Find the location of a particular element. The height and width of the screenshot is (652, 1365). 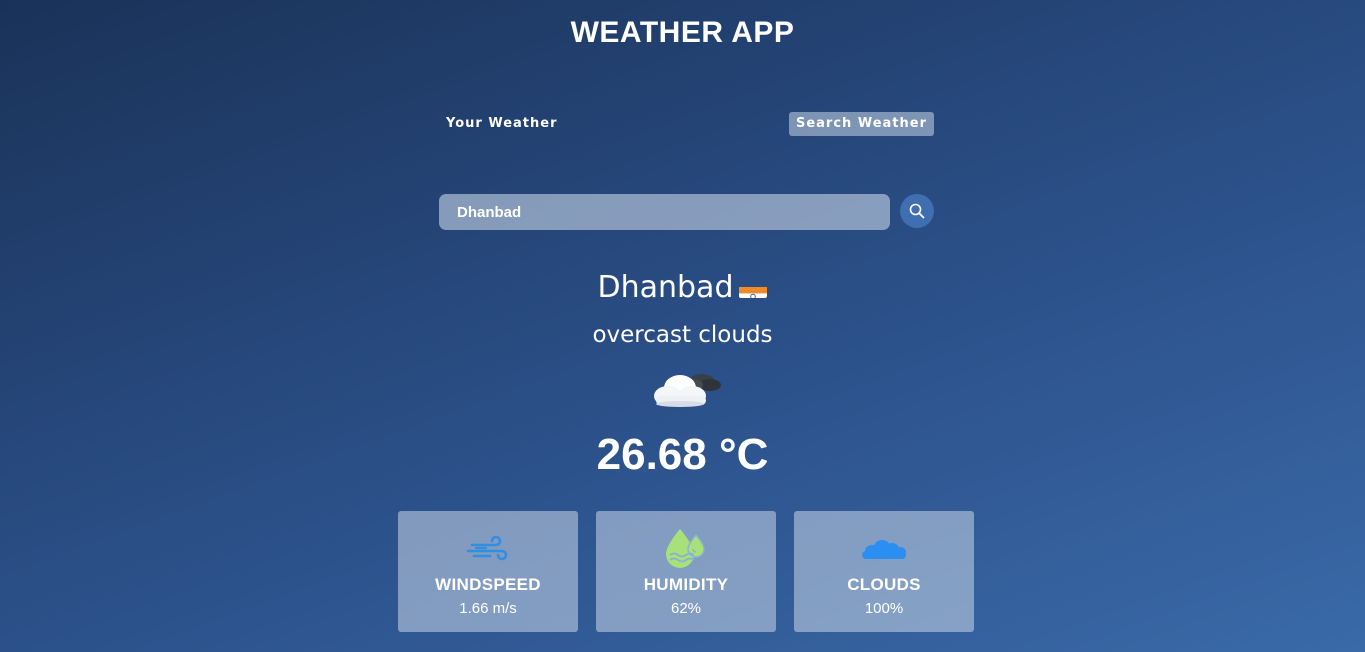

search-form is located at coordinates (686, 212).